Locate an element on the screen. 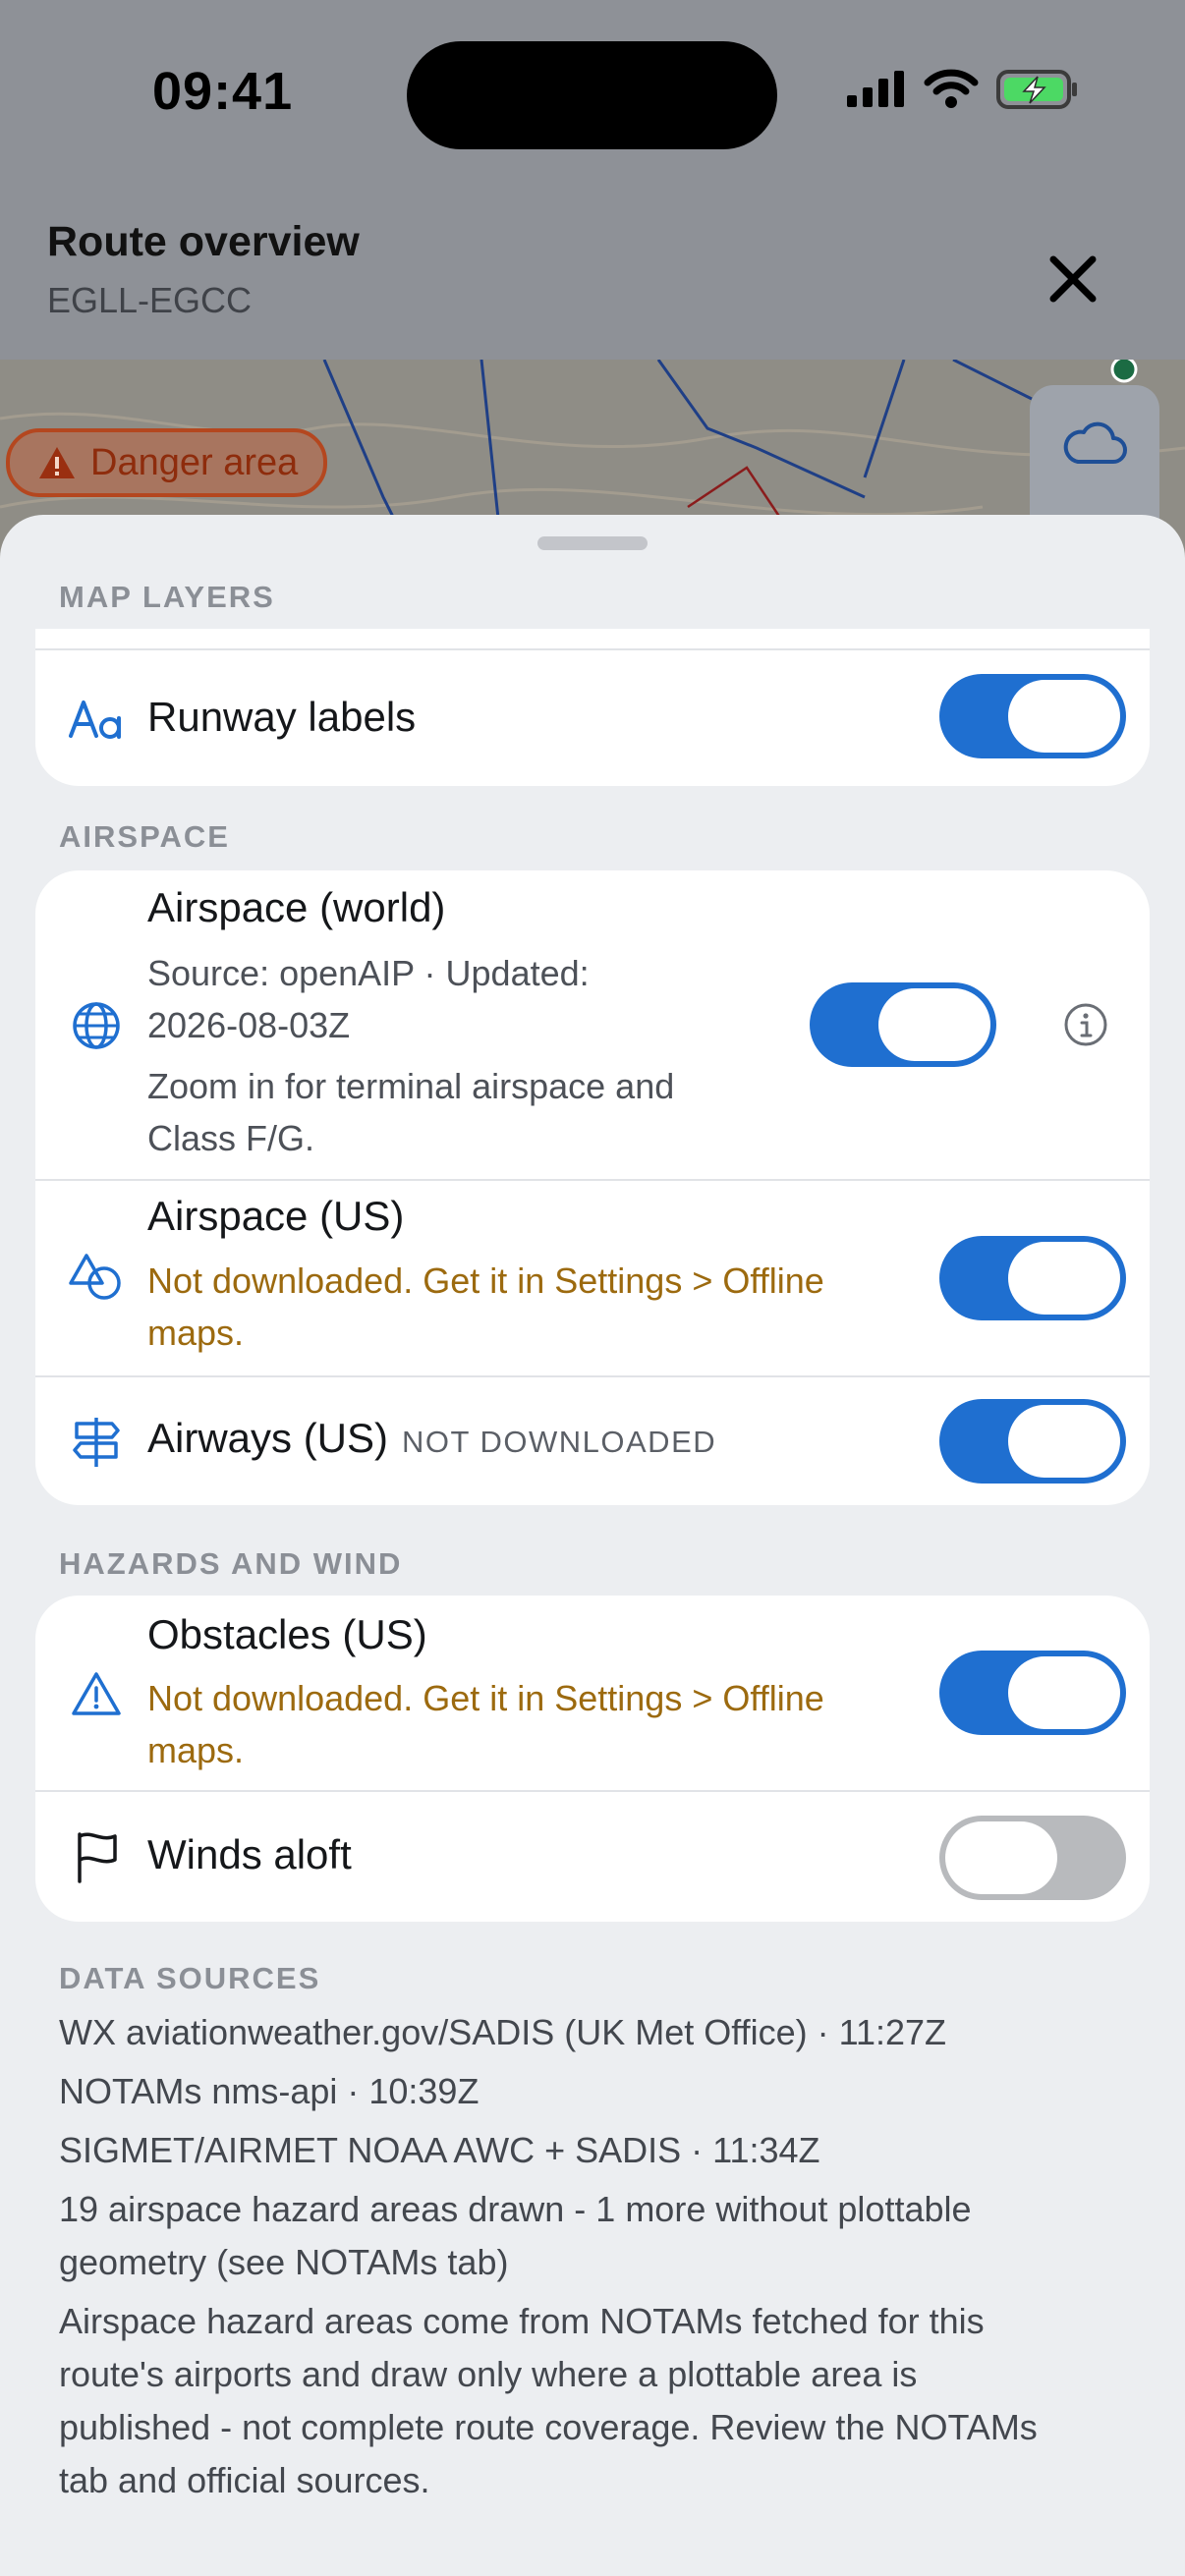 The height and width of the screenshot is (2576, 1185). obstacles-us-warning-line2: maps. is located at coordinates (196, 1750).